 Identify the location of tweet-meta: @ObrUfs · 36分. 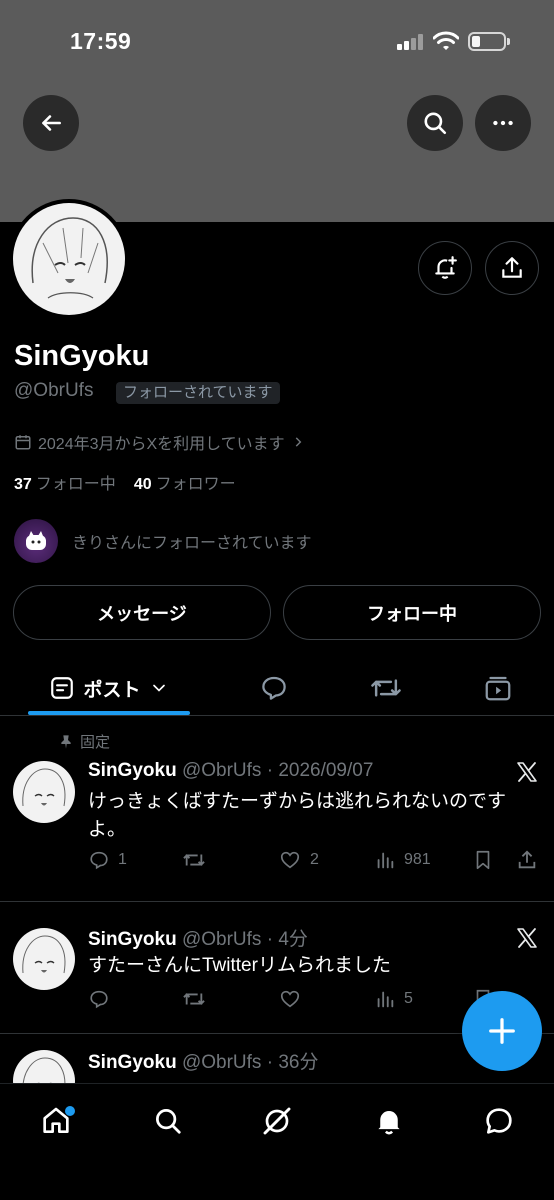
(250, 1062).